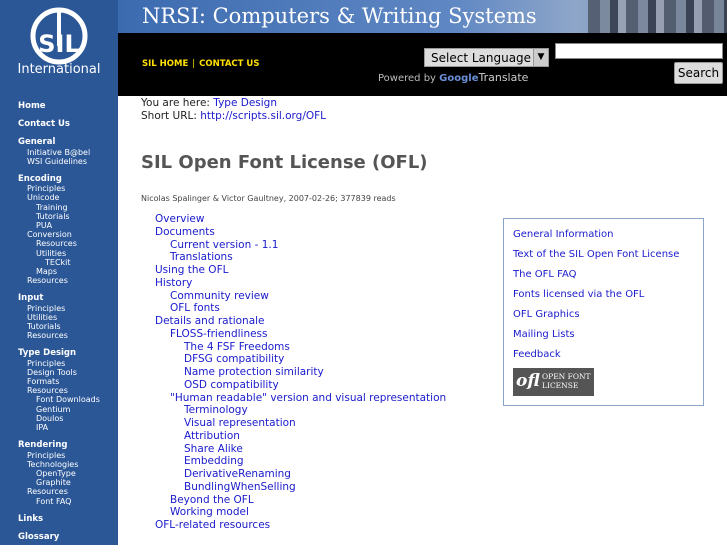  Describe the element at coordinates (245, 103) in the screenshot. I see `breadcrumb-link-type-design: Type Design` at that location.